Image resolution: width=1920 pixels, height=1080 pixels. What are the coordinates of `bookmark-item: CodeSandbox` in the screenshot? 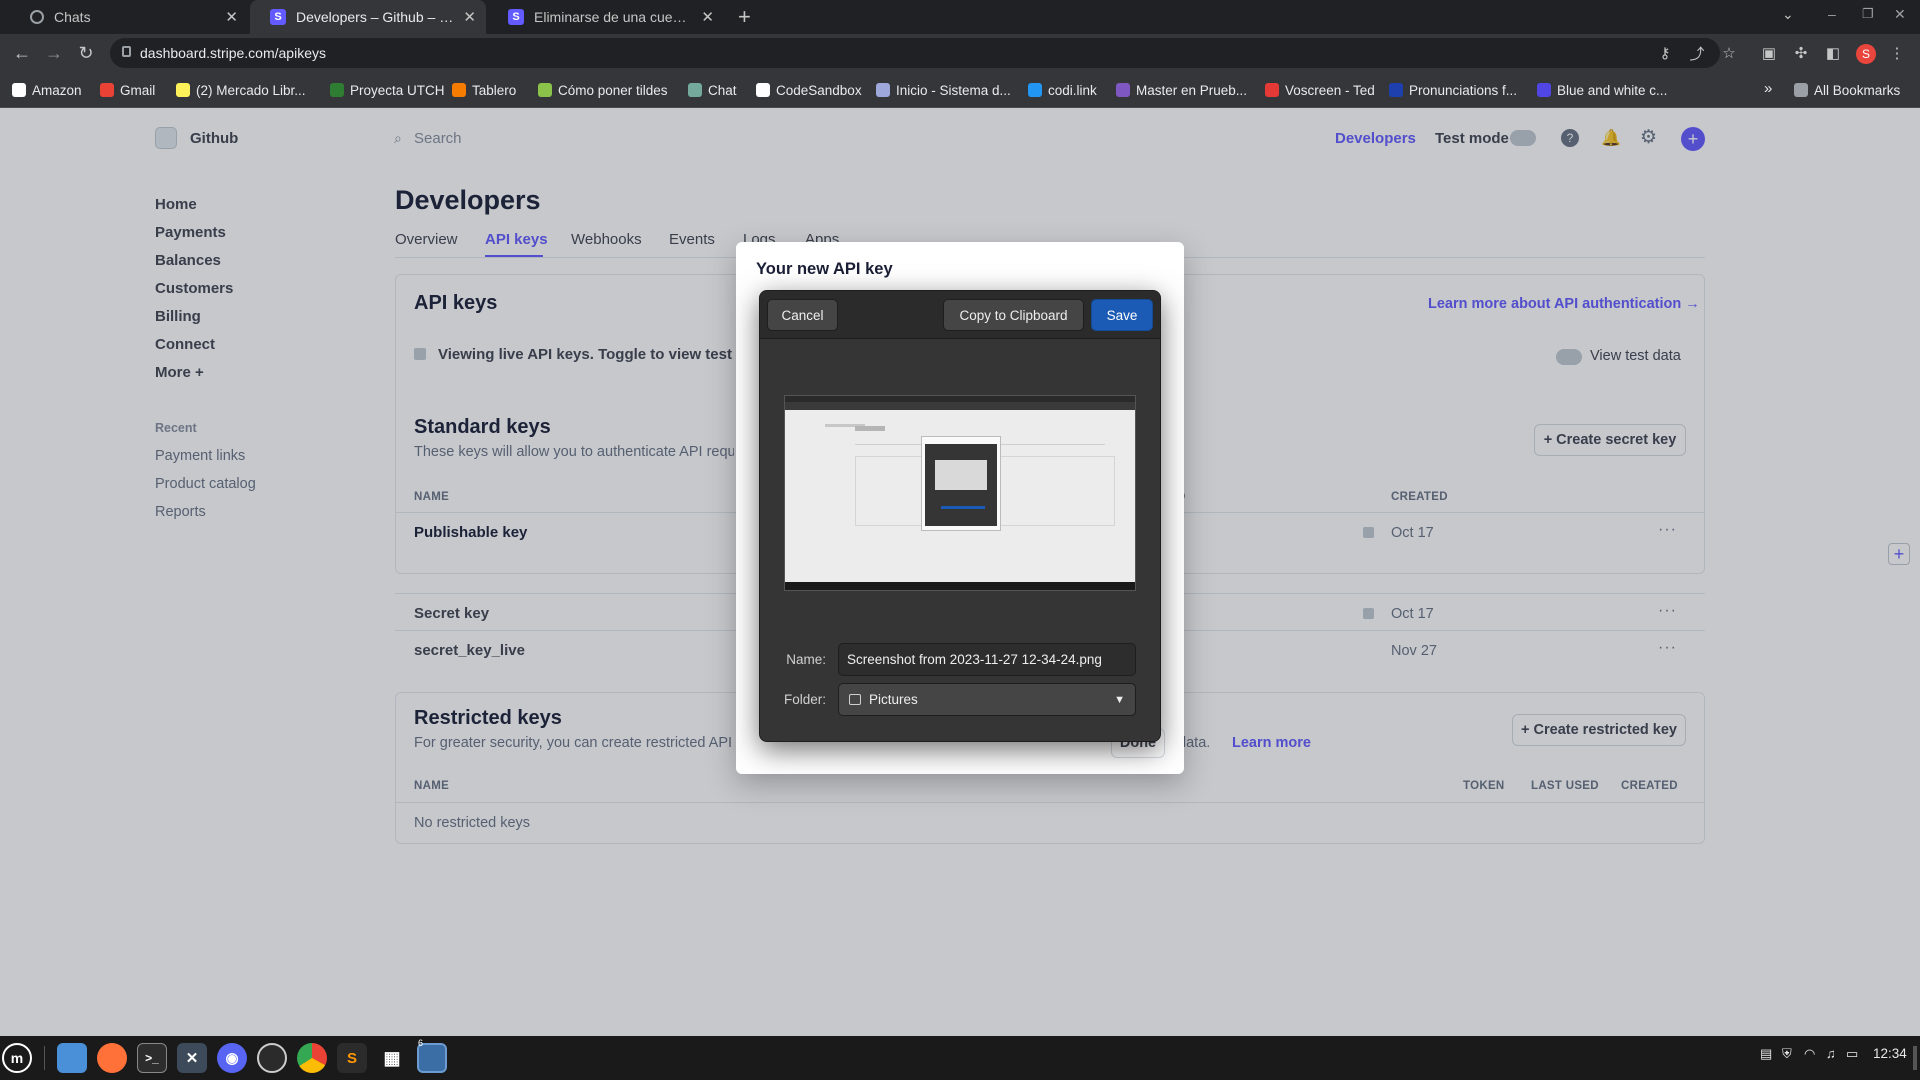 It's located at (809, 90).